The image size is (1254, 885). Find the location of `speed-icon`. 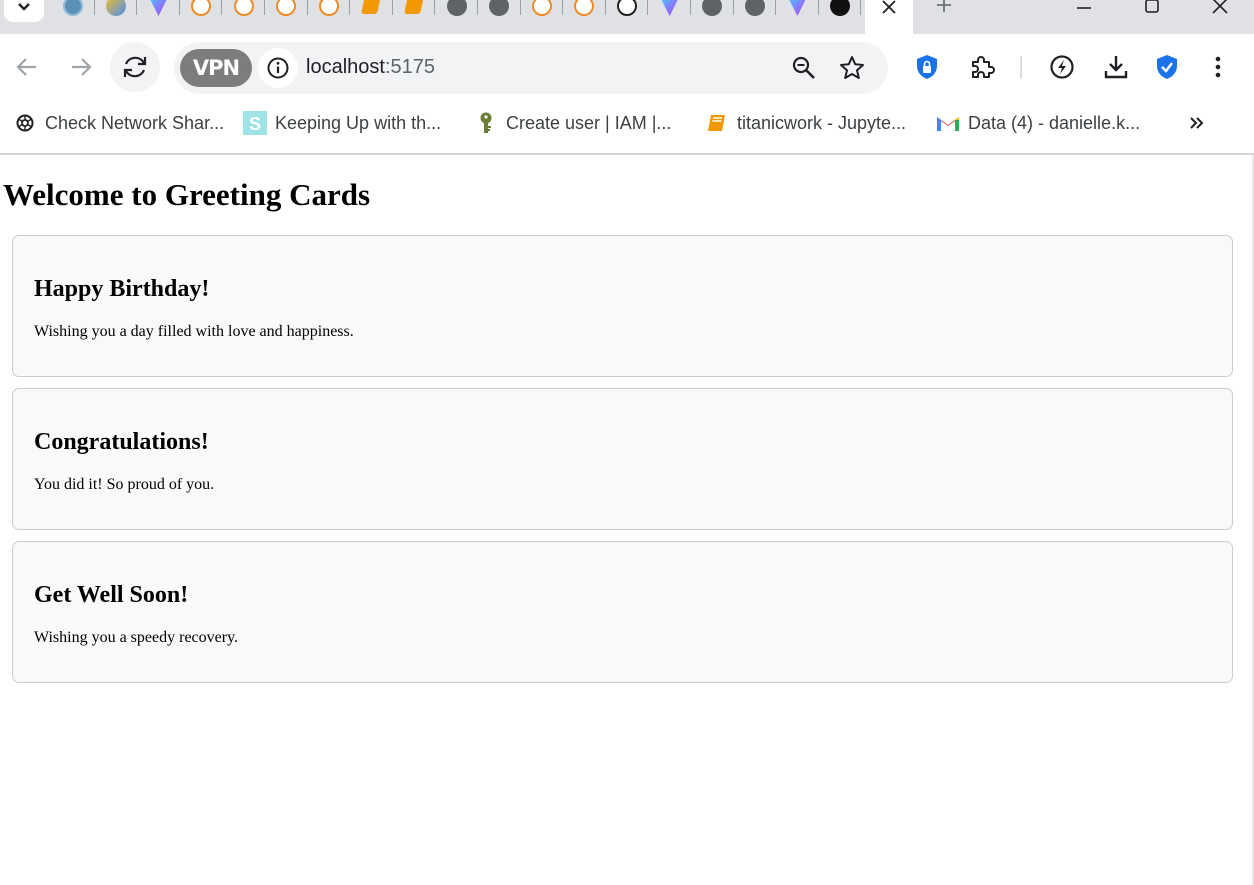

speed-icon is located at coordinates (1062, 67).